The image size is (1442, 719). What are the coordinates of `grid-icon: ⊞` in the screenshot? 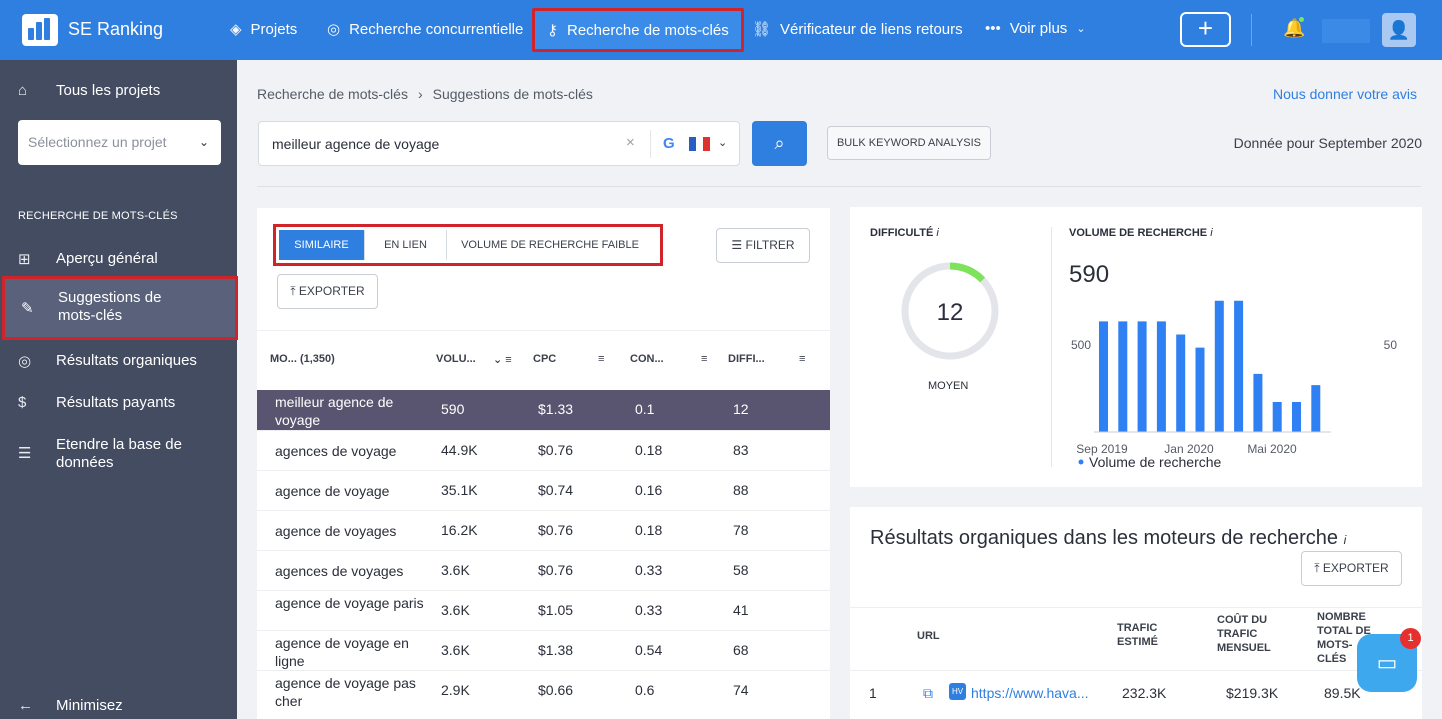 It's located at (24, 259).